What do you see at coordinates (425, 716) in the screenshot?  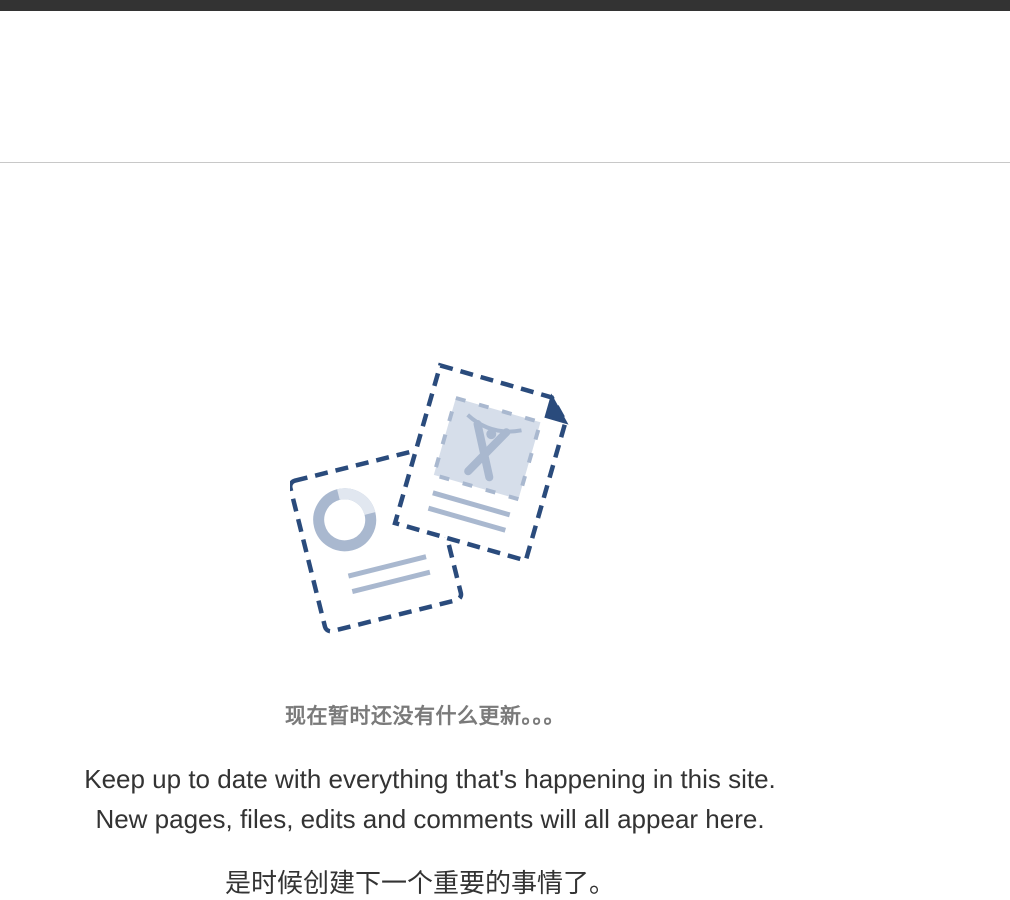 I see `empty-state-heading: 现在暂时还没有什么更新。。。` at bounding box center [425, 716].